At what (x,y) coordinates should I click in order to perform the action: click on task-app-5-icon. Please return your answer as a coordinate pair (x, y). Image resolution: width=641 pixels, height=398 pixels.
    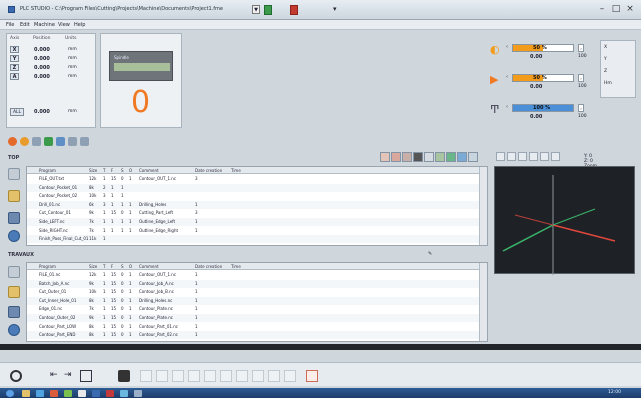
    Looking at the image, I should click on (110, 393).